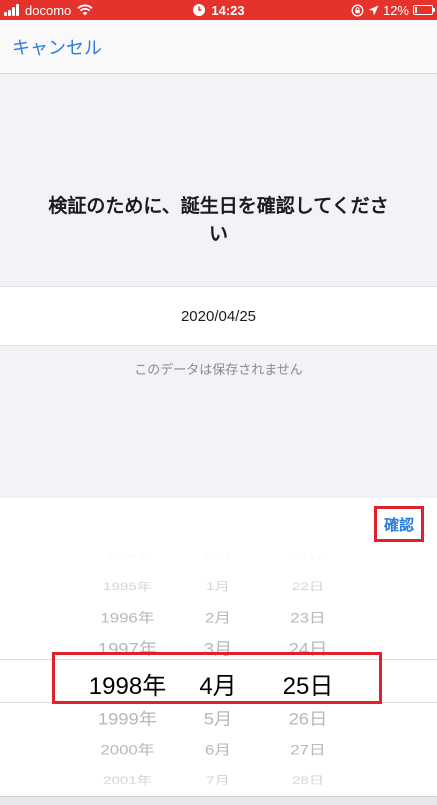  What do you see at coordinates (127, 683) in the screenshot?
I see `year-option: 1998年` at bounding box center [127, 683].